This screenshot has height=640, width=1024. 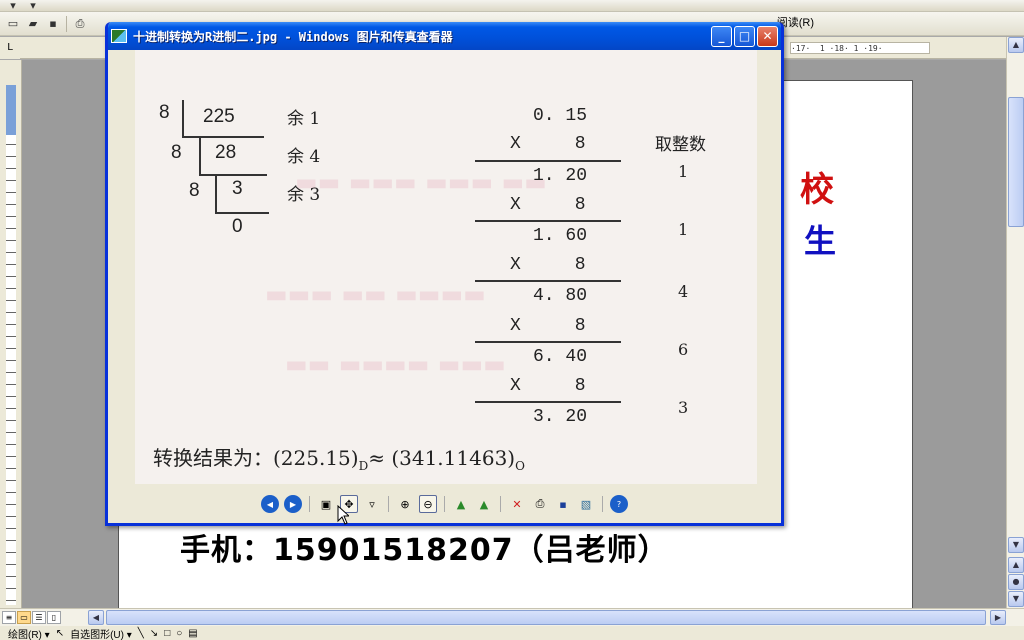 I want to click on horizontal-scroll-thumb, so click(x=546, y=617).